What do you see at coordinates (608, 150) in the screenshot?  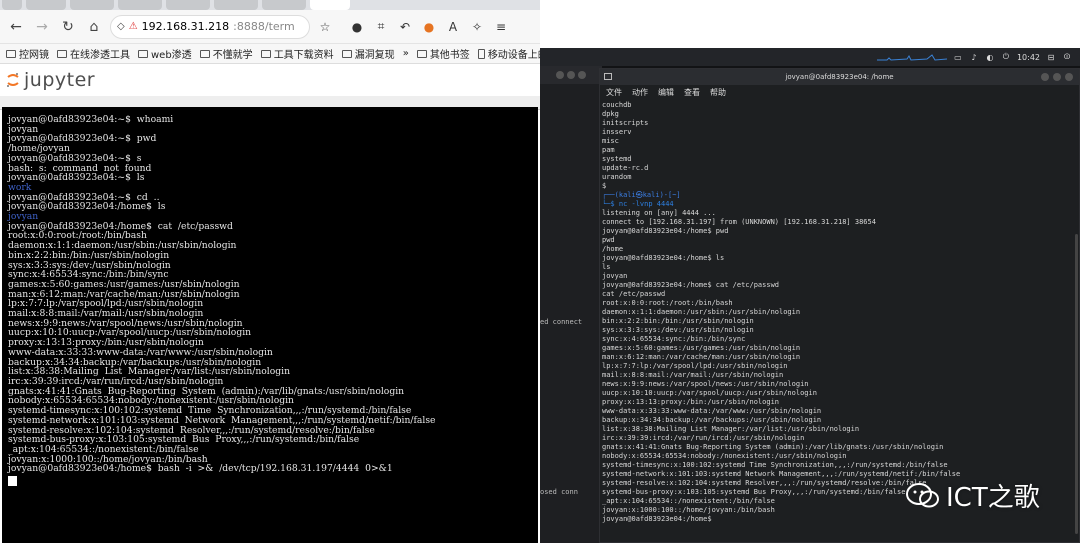 I see `terminal-line: pam` at bounding box center [608, 150].